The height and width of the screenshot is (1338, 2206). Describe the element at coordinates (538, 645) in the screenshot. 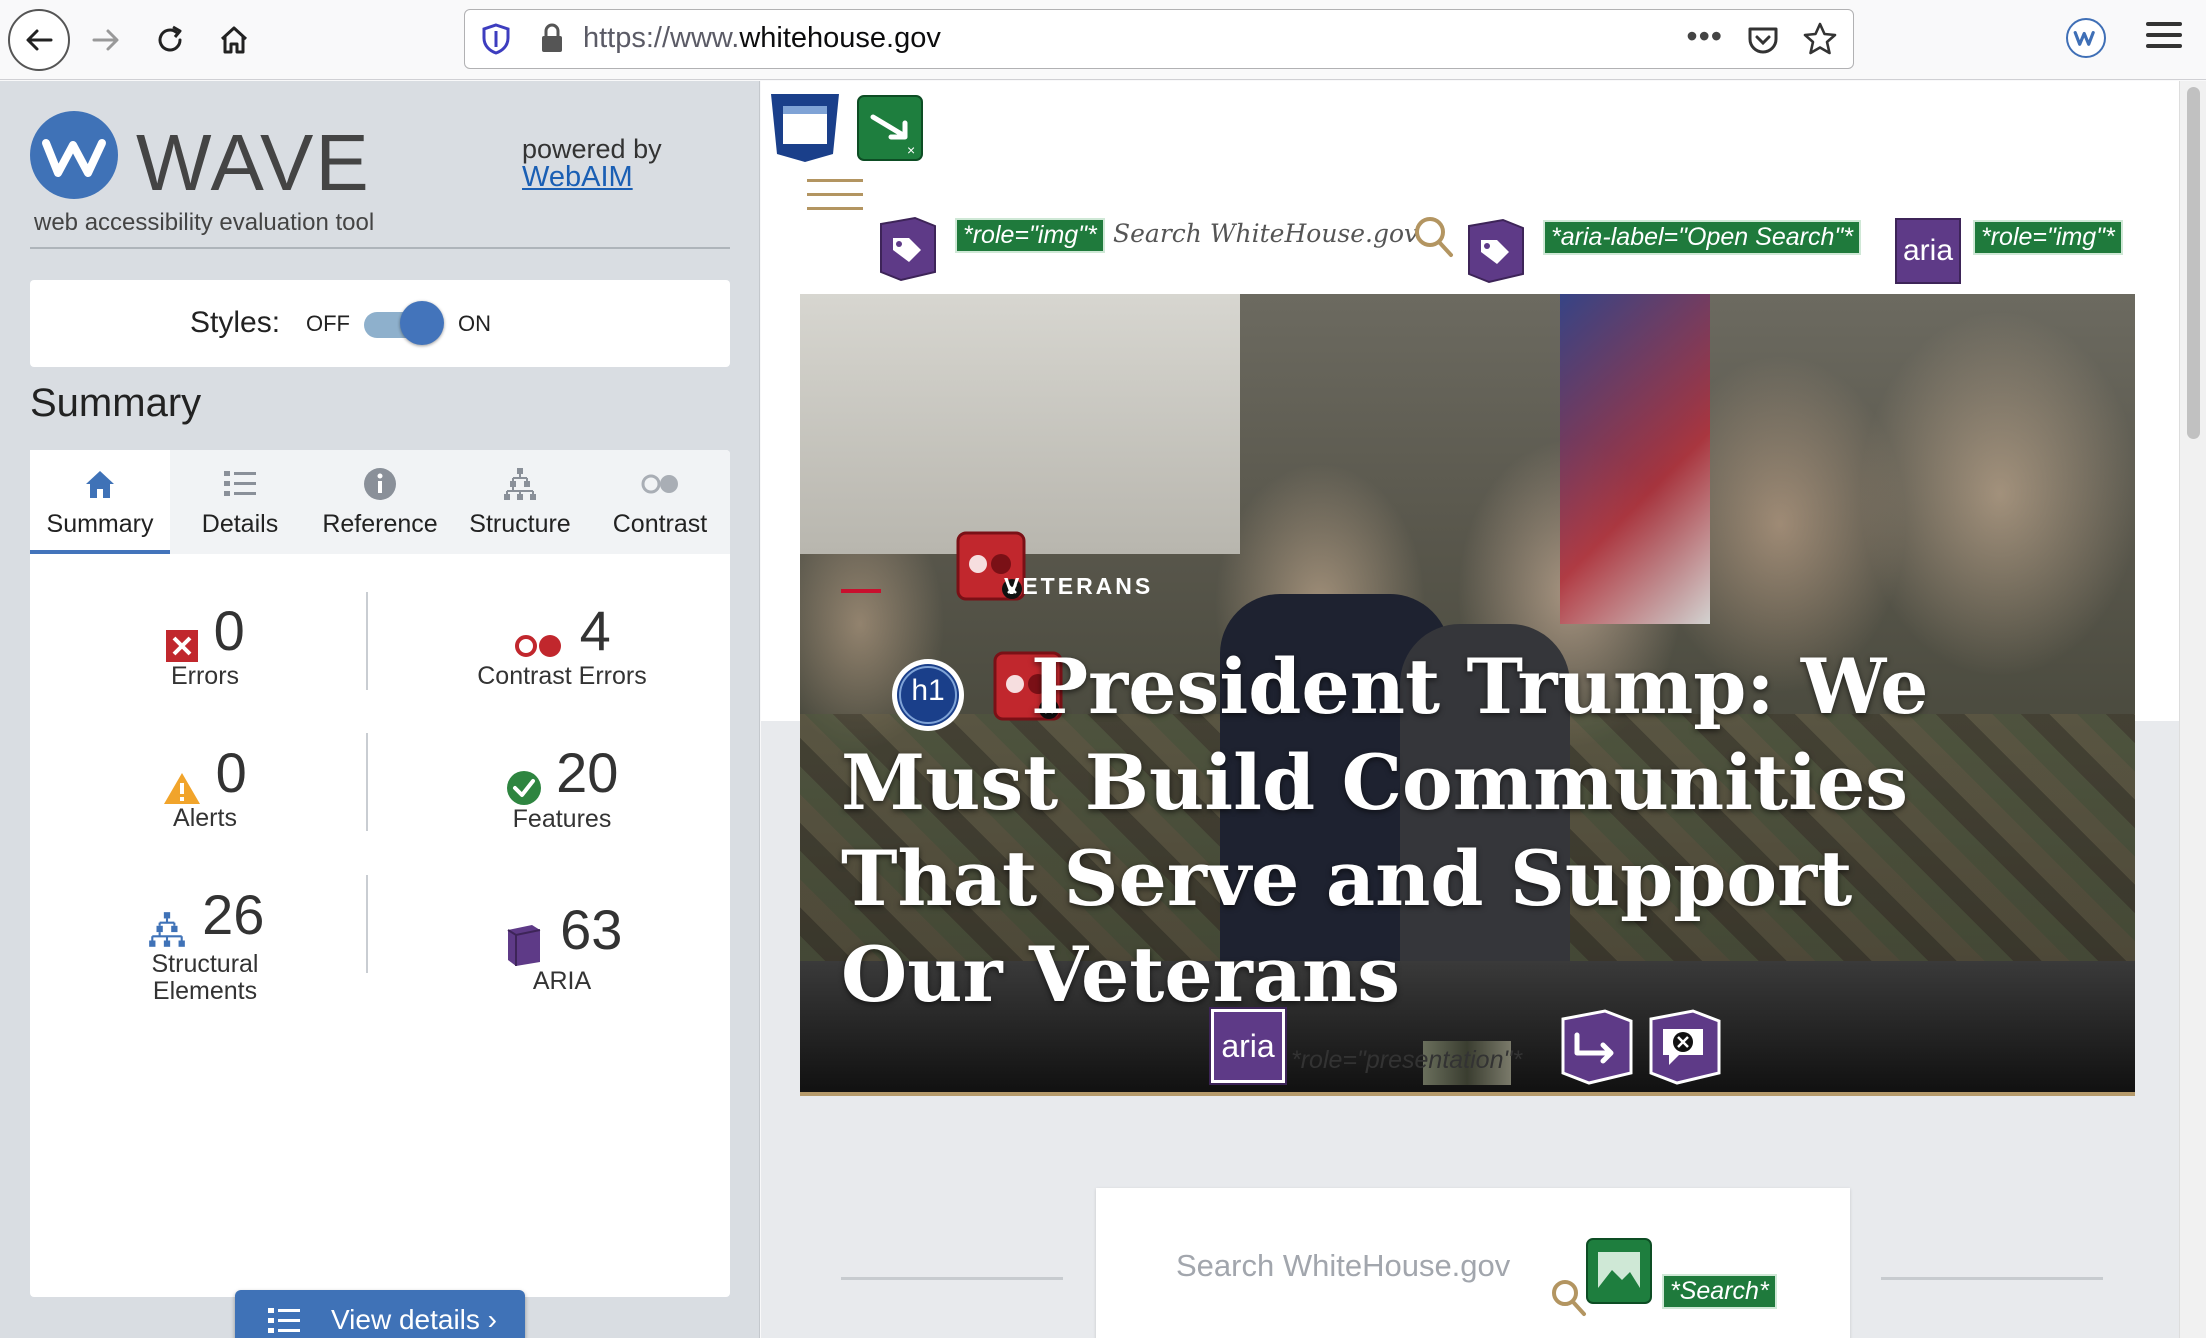

I see `contrast-error-icon` at that location.